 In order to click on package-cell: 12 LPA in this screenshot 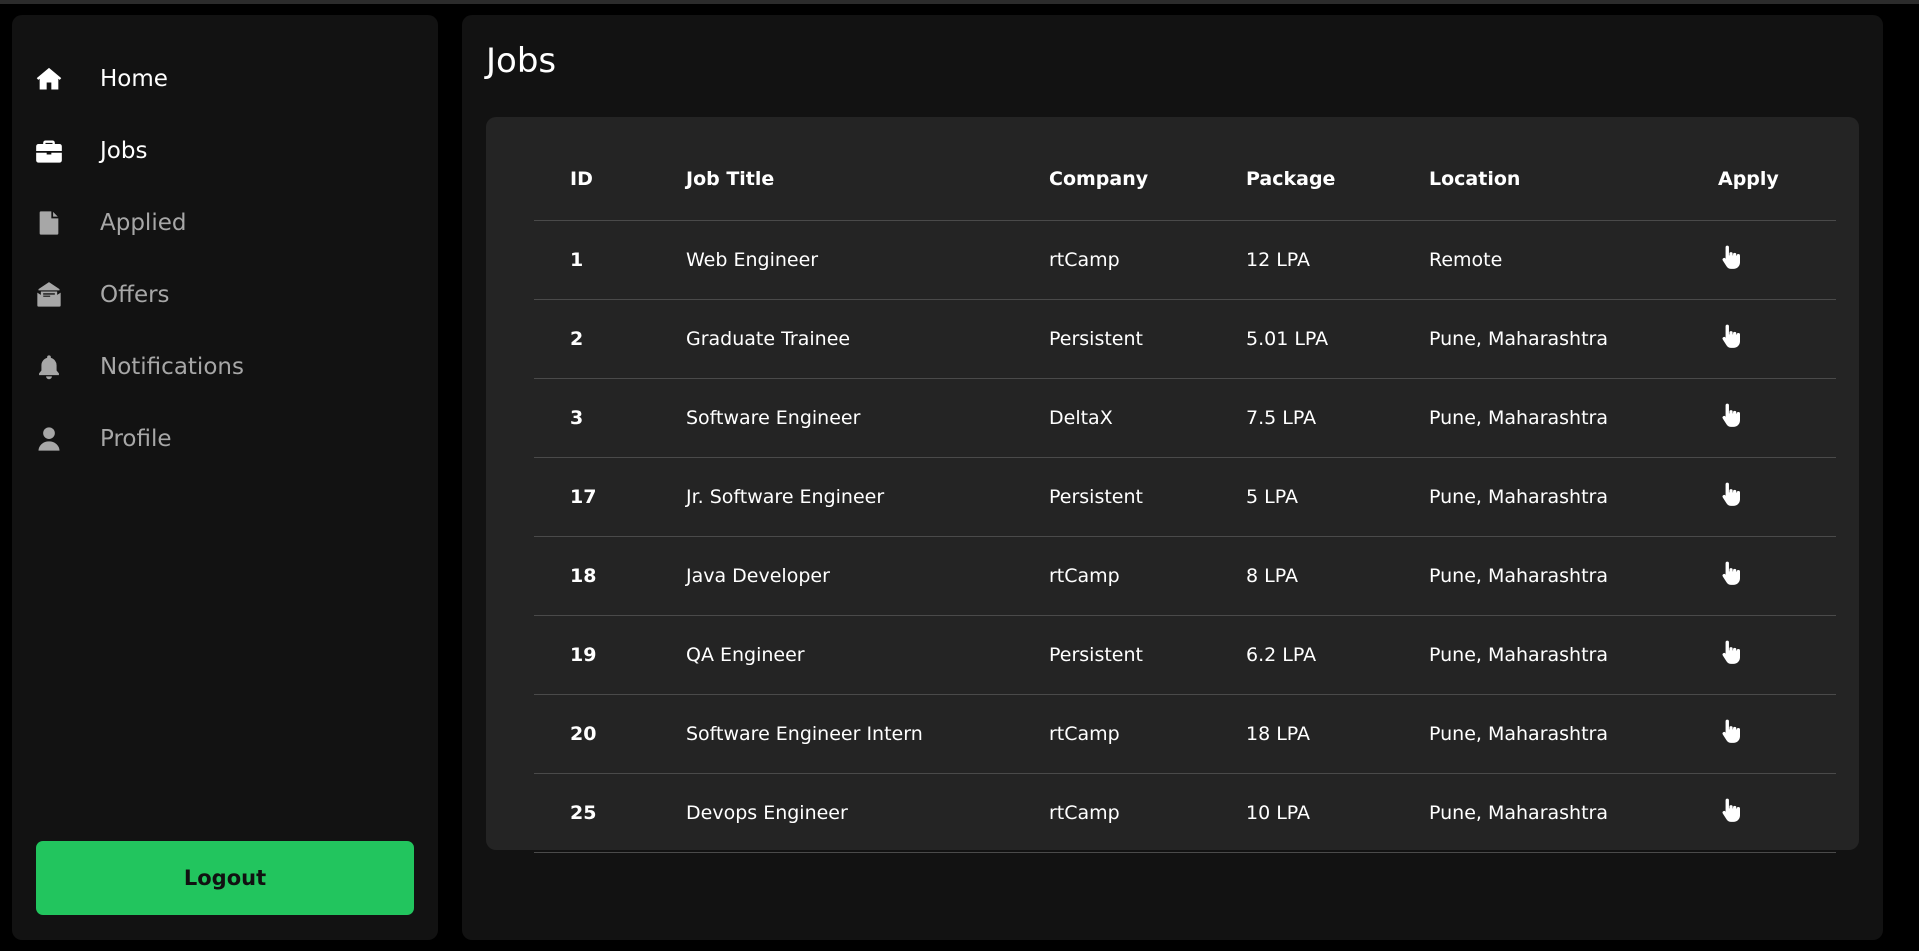, I will do `click(1301, 260)`.